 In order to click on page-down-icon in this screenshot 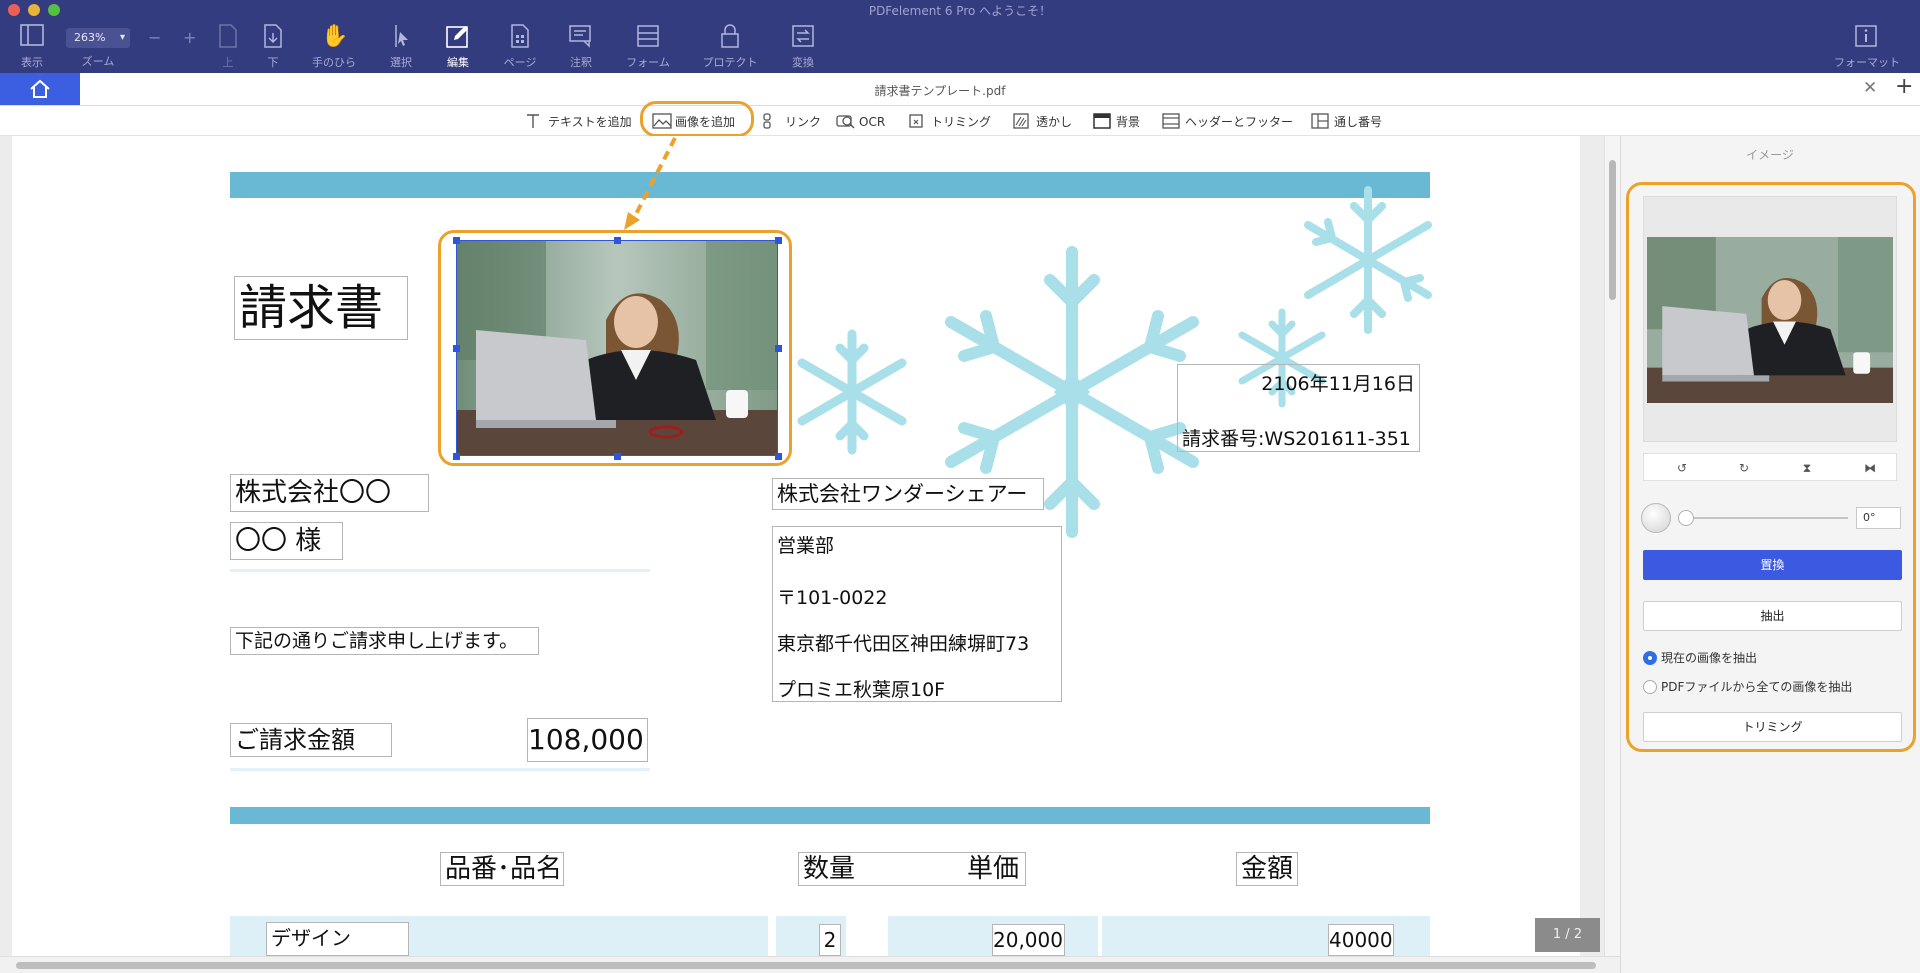, I will do `click(273, 37)`.